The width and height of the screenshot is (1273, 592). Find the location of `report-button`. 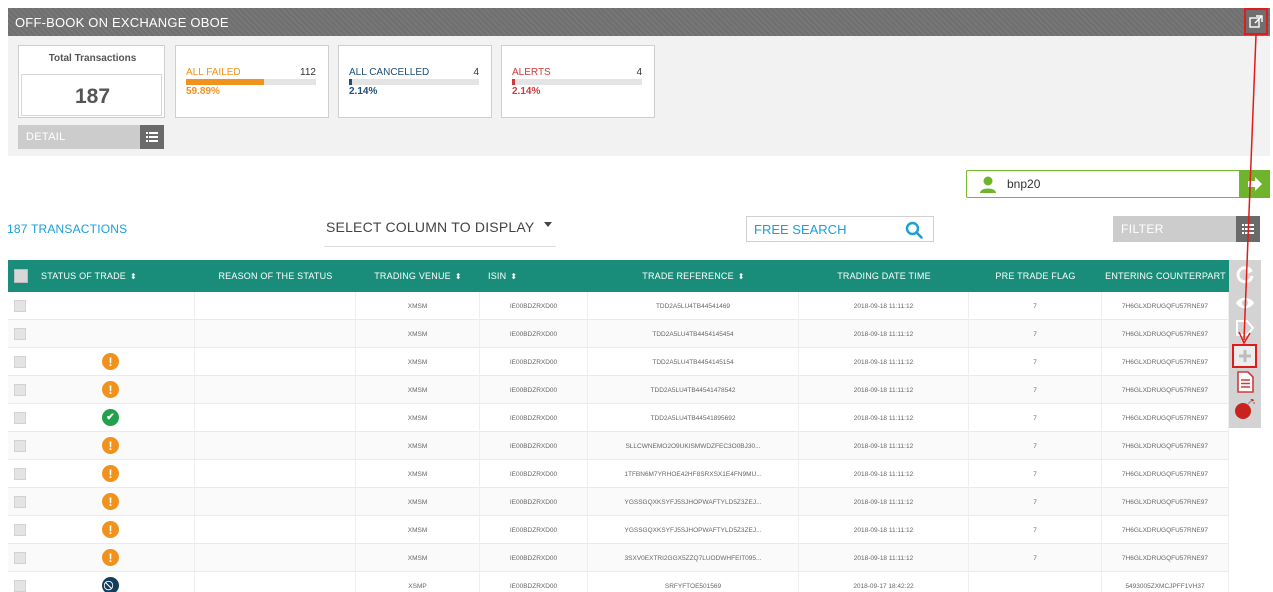

report-button is located at coordinates (1245, 382).